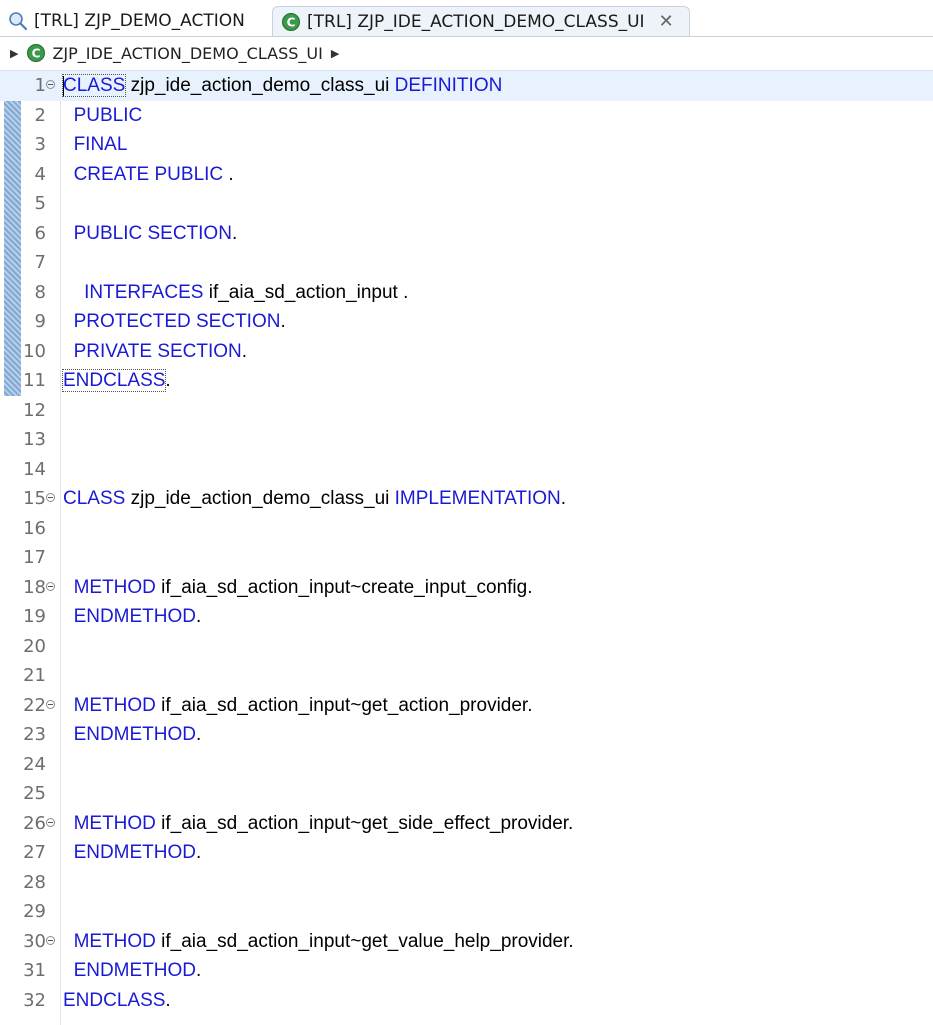  Describe the element at coordinates (466, 912) in the screenshot. I see `code-line: 29` at that location.